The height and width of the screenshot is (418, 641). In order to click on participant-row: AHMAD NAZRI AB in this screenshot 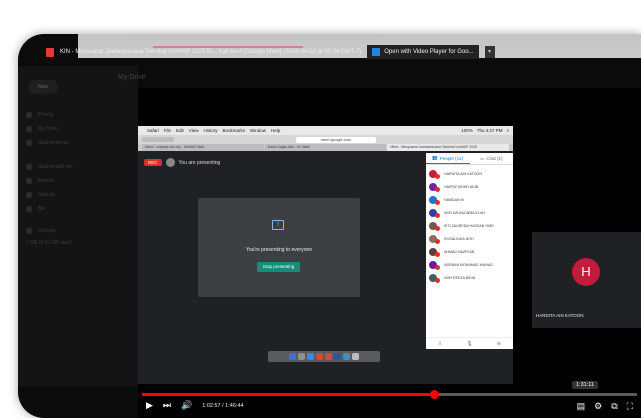, I will do `click(469, 251)`.